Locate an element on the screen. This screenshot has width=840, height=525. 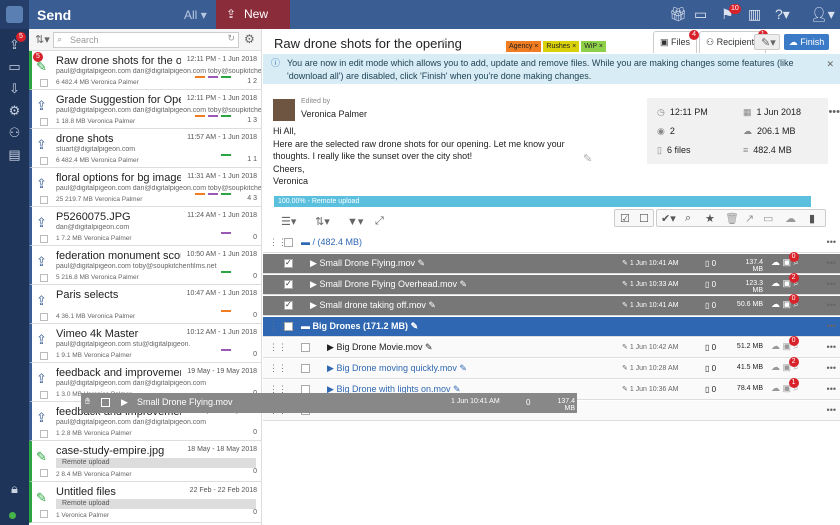
file-name: ▶ Big Drone Movie.mov ✎ is located at coordinates (380, 347).